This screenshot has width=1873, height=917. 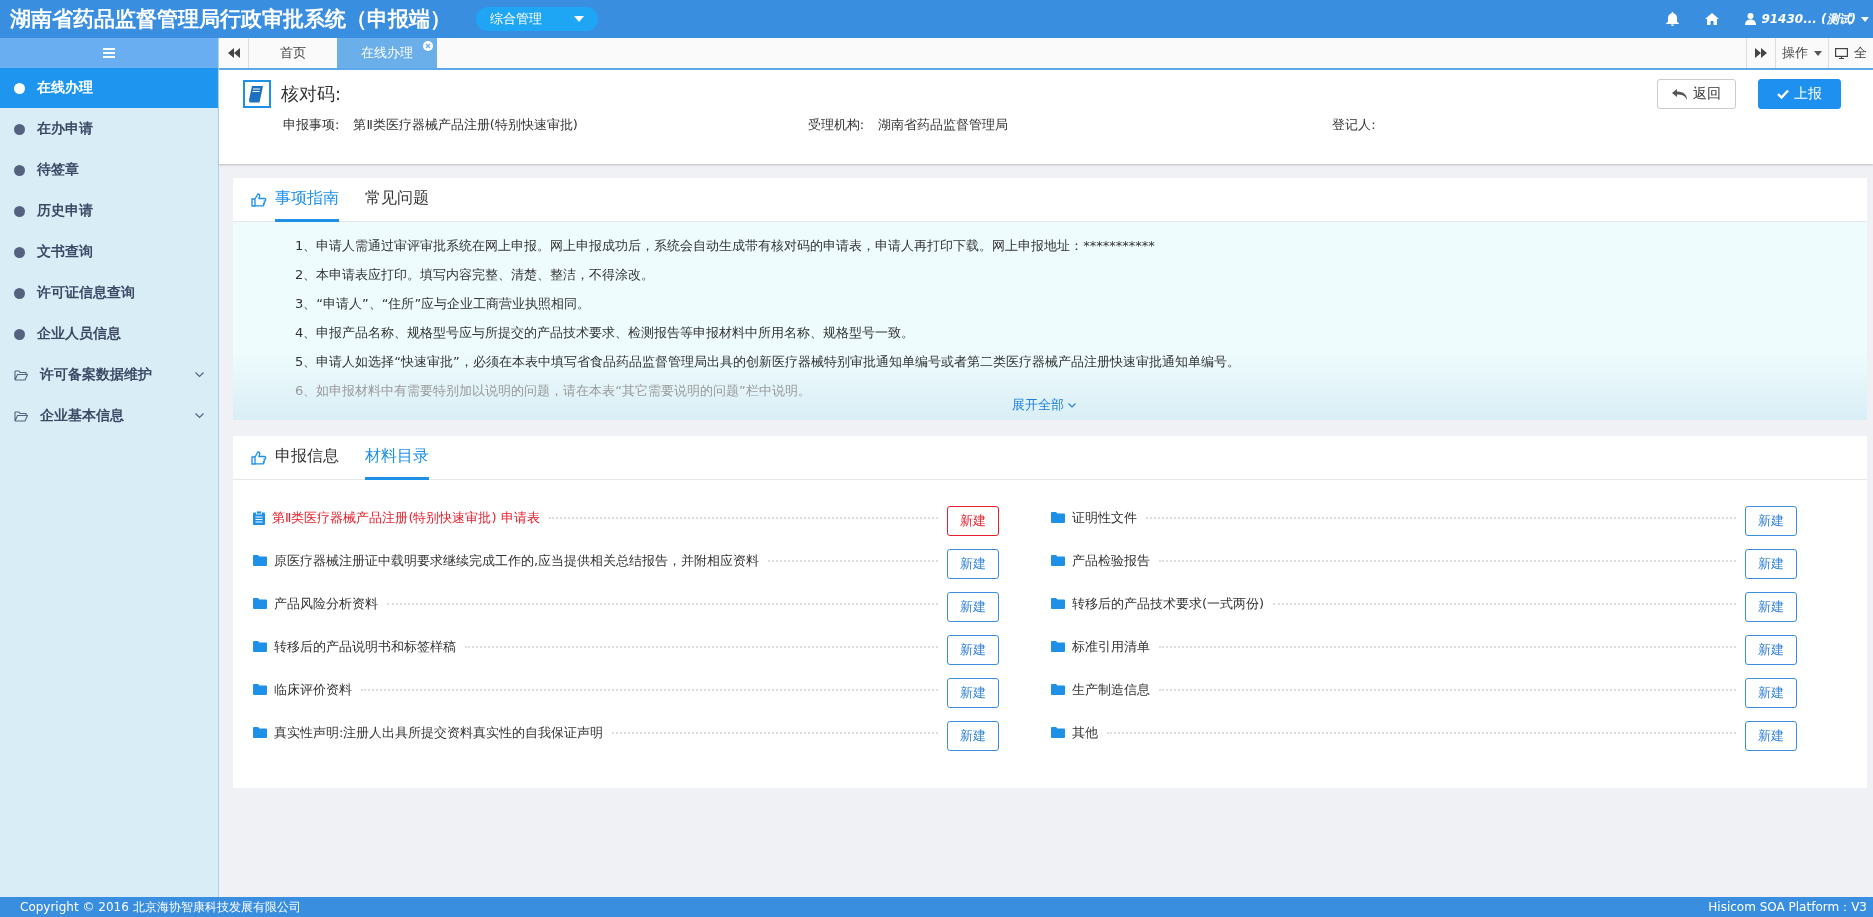 What do you see at coordinates (1168, 603) in the screenshot?
I see `material-name: 转移后的产品技术要求(一式两份)` at bounding box center [1168, 603].